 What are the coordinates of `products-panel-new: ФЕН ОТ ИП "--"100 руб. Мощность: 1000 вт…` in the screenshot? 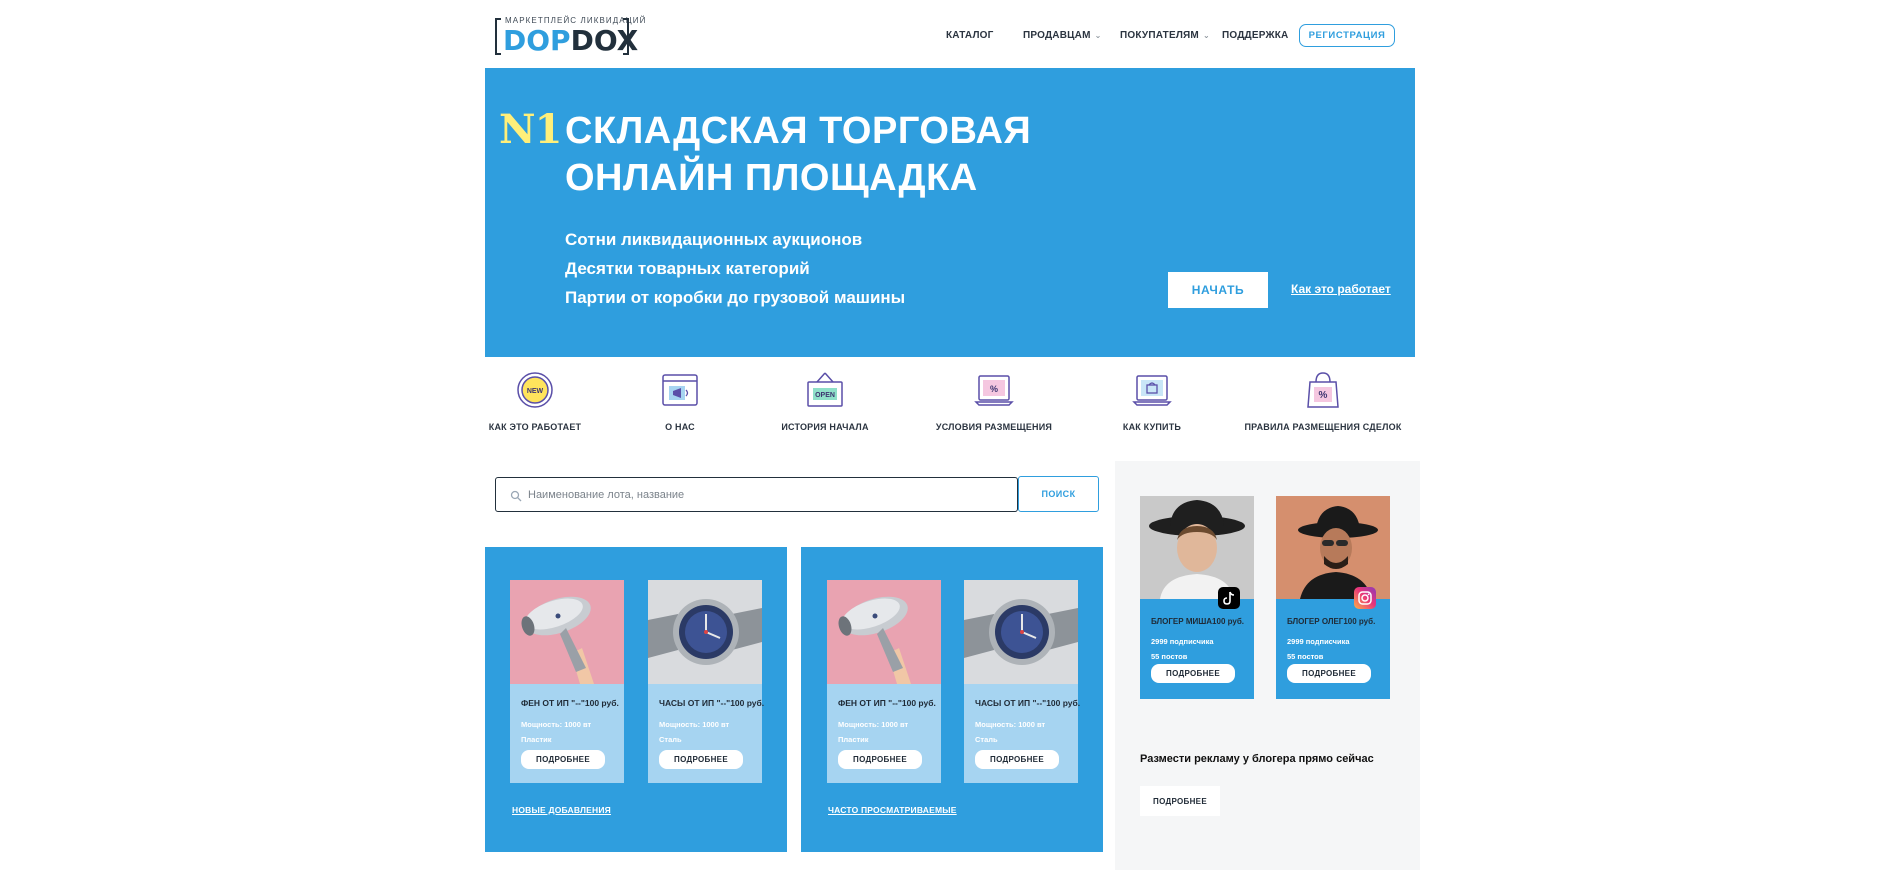 It's located at (636, 699).